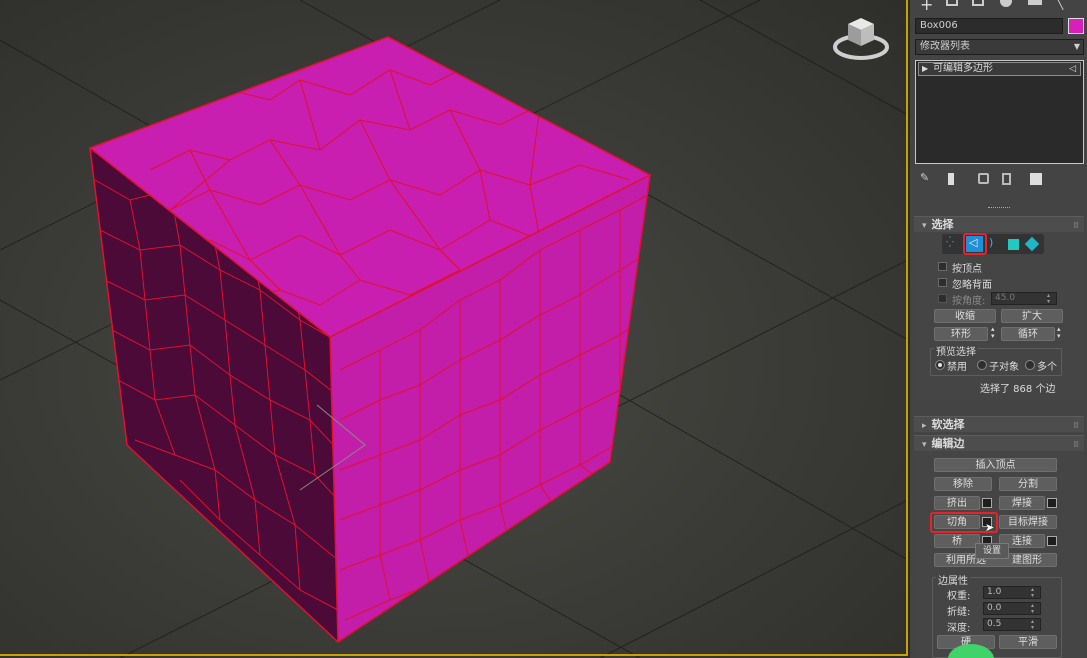 The image size is (1087, 658). What do you see at coordinates (987, 503) in the screenshot?
I see `extrude-settings-button` at bounding box center [987, 503].